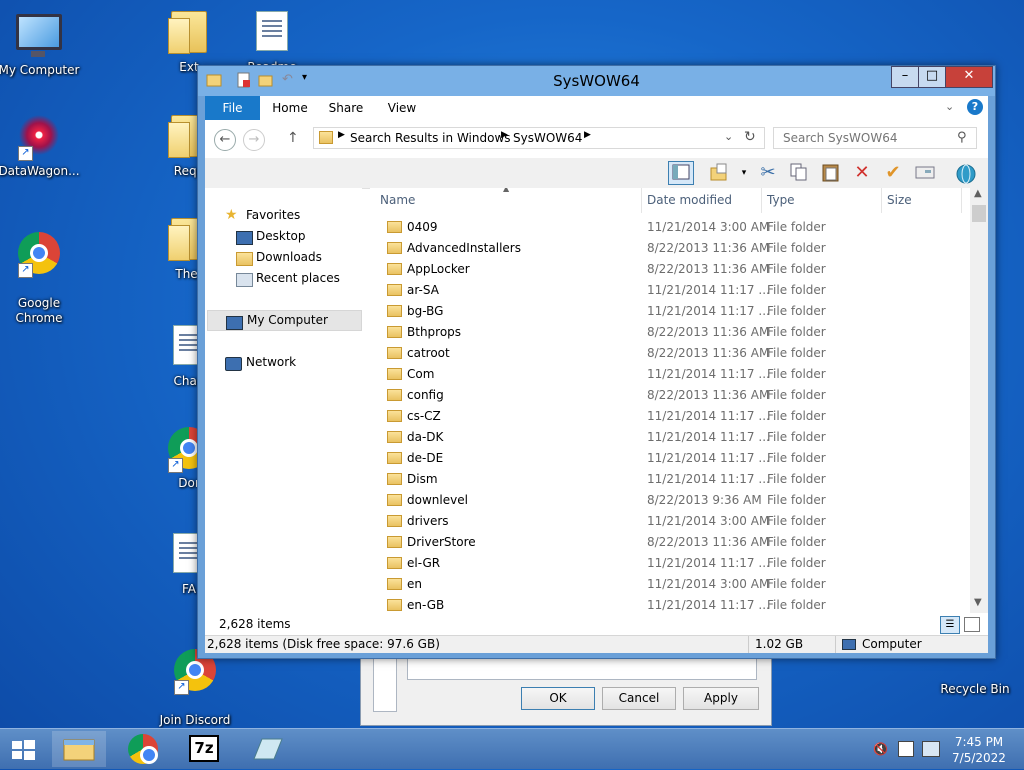 Image resolution: width=1024 pixels, height=770 pixels. Describe the element at coordinates (670, 311) in the screenshot. I see `table-row: bg-BG 11/21/2014 11:17 ... File folder` at that location.